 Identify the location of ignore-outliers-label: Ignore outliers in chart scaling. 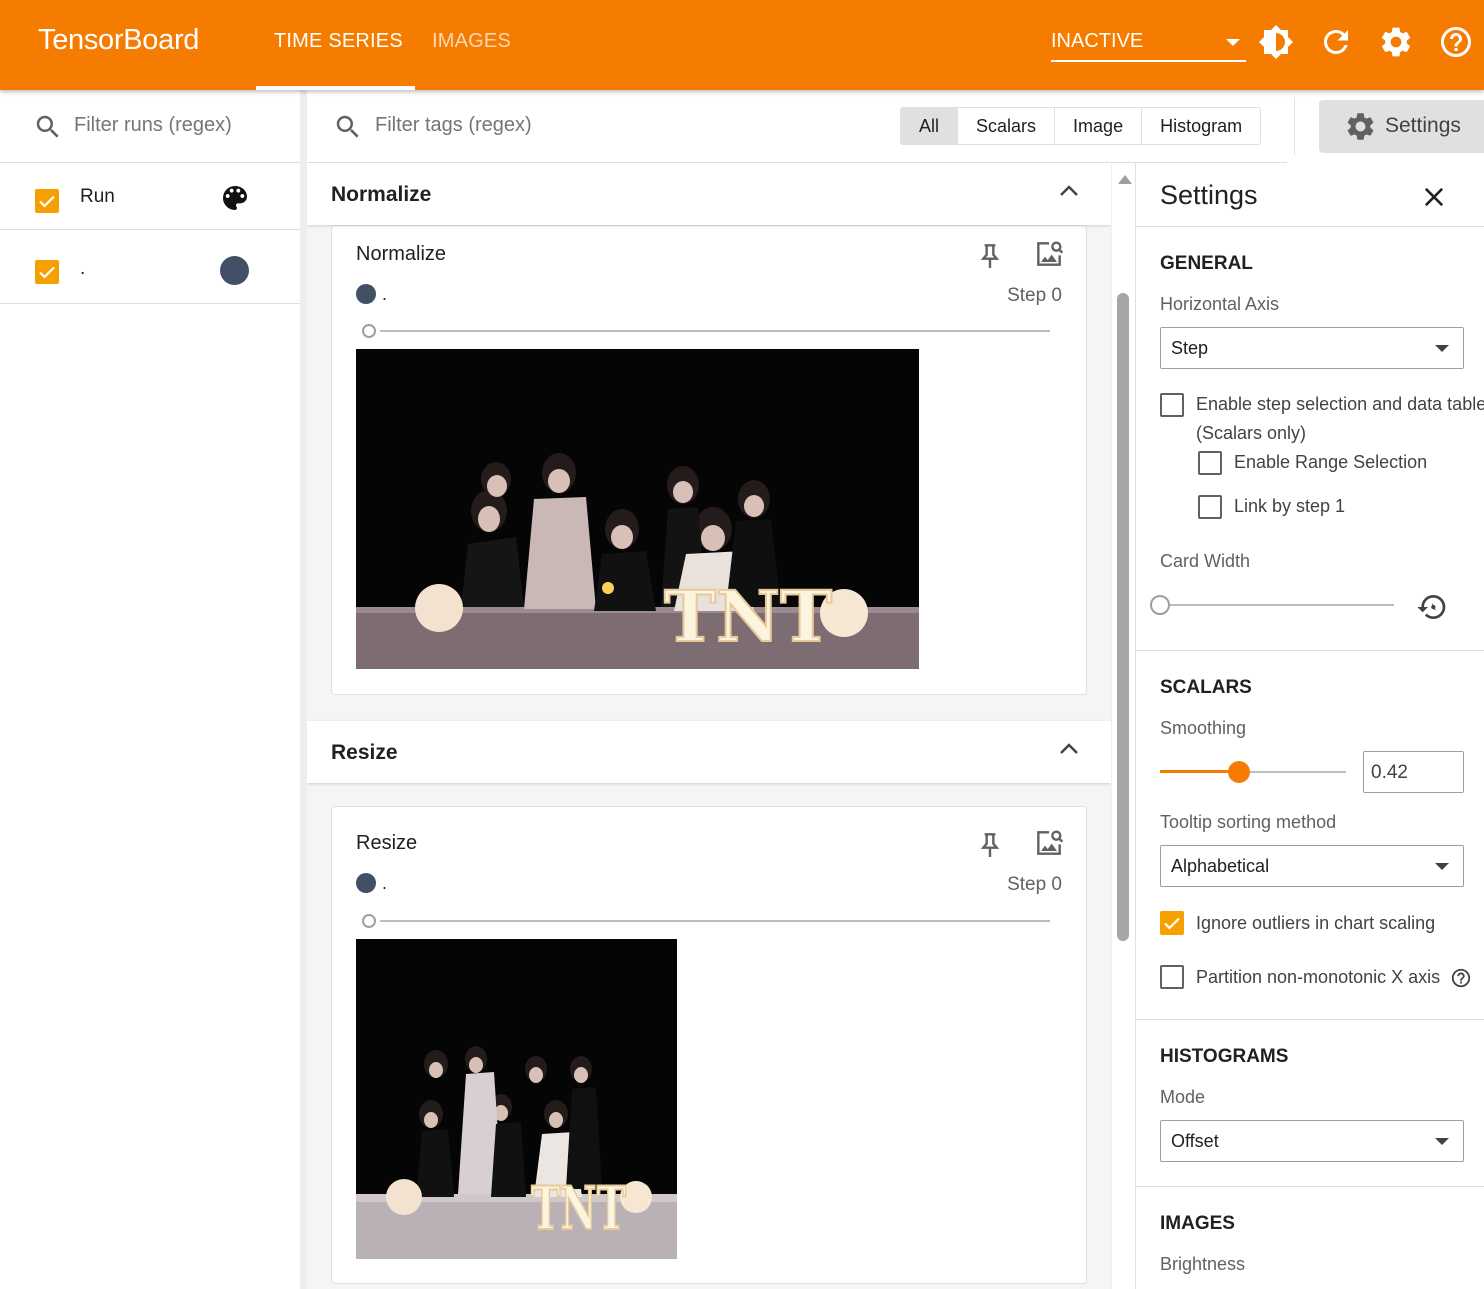
(1316, 923).